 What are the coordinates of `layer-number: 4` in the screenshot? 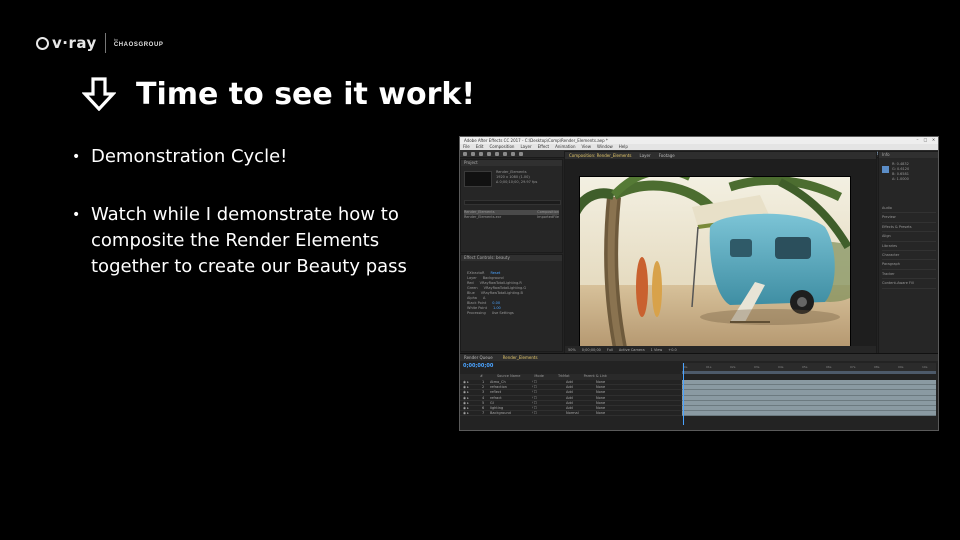 It's located at (483, 397).